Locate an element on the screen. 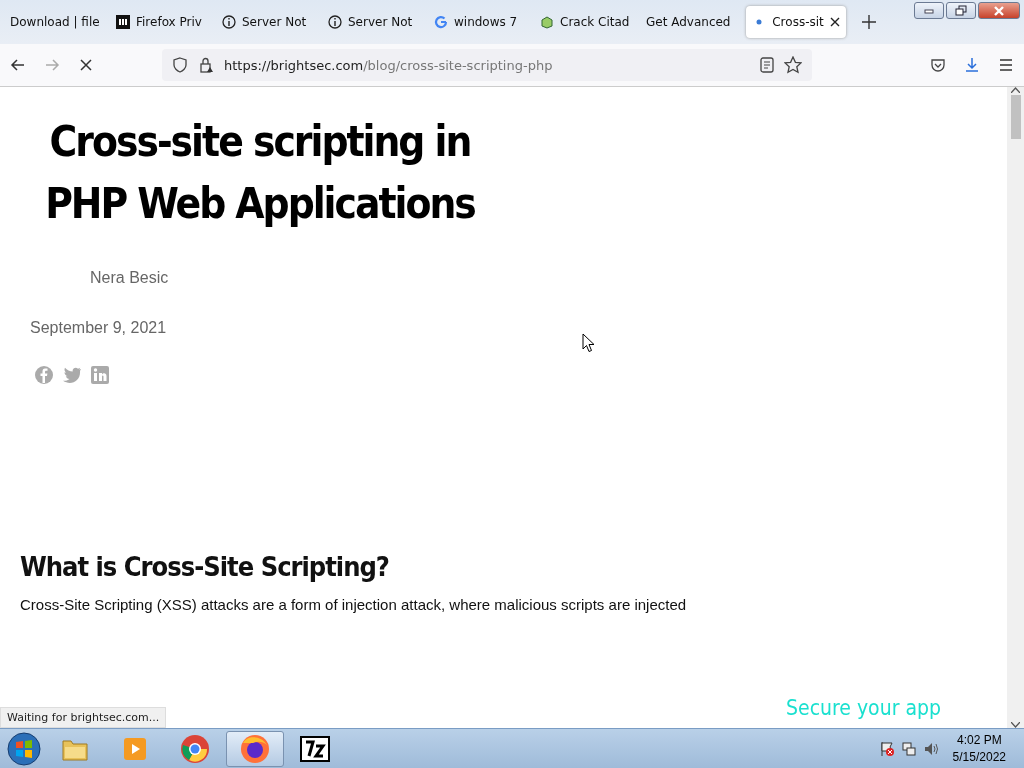 The height and width of the screenshot is (768, 1024). letter-m-icon is located at coordinates (123, 22).